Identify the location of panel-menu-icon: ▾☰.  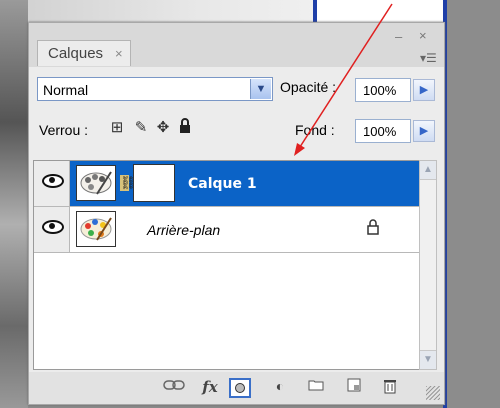
(428, 58).